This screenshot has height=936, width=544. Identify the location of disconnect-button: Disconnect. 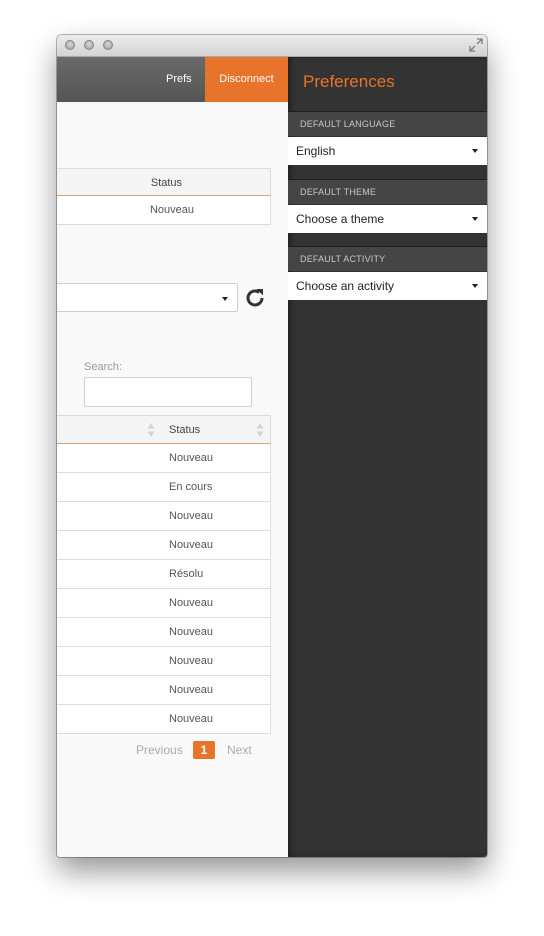
(246, 79).